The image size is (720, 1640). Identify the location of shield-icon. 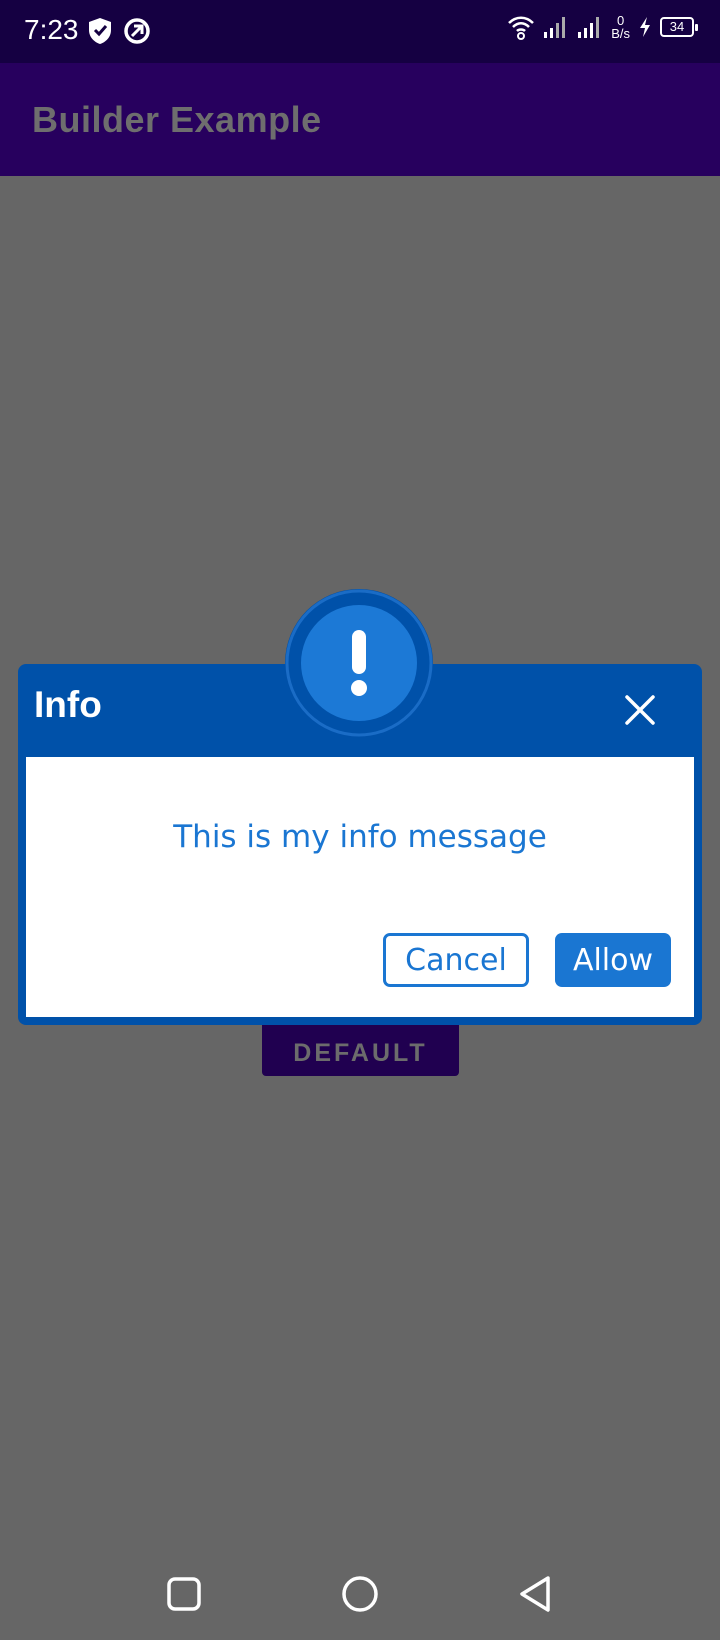
(100, 31).